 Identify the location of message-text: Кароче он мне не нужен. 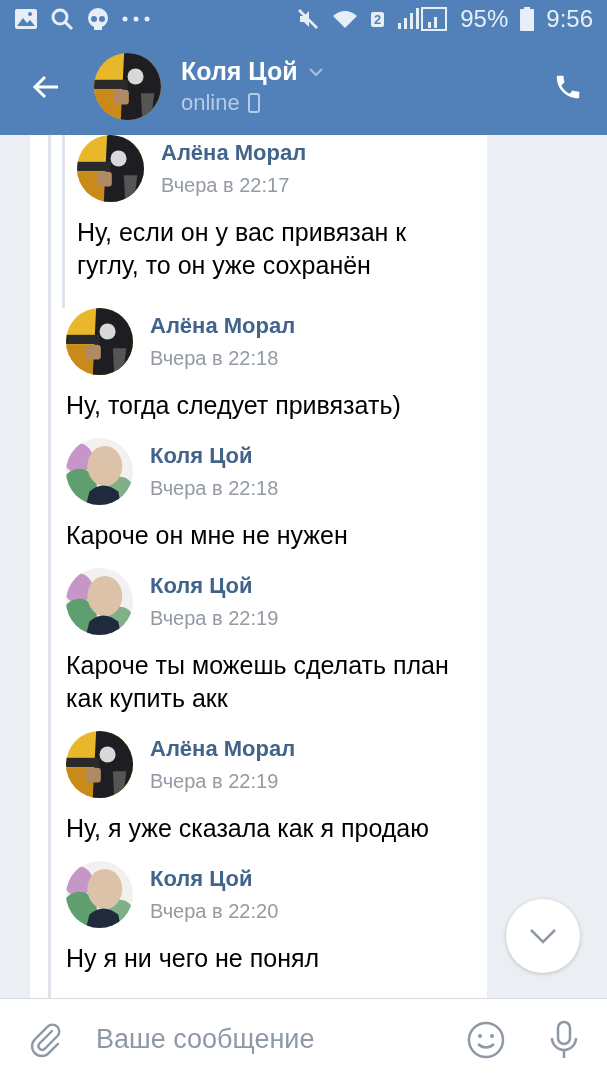
(207, 535).